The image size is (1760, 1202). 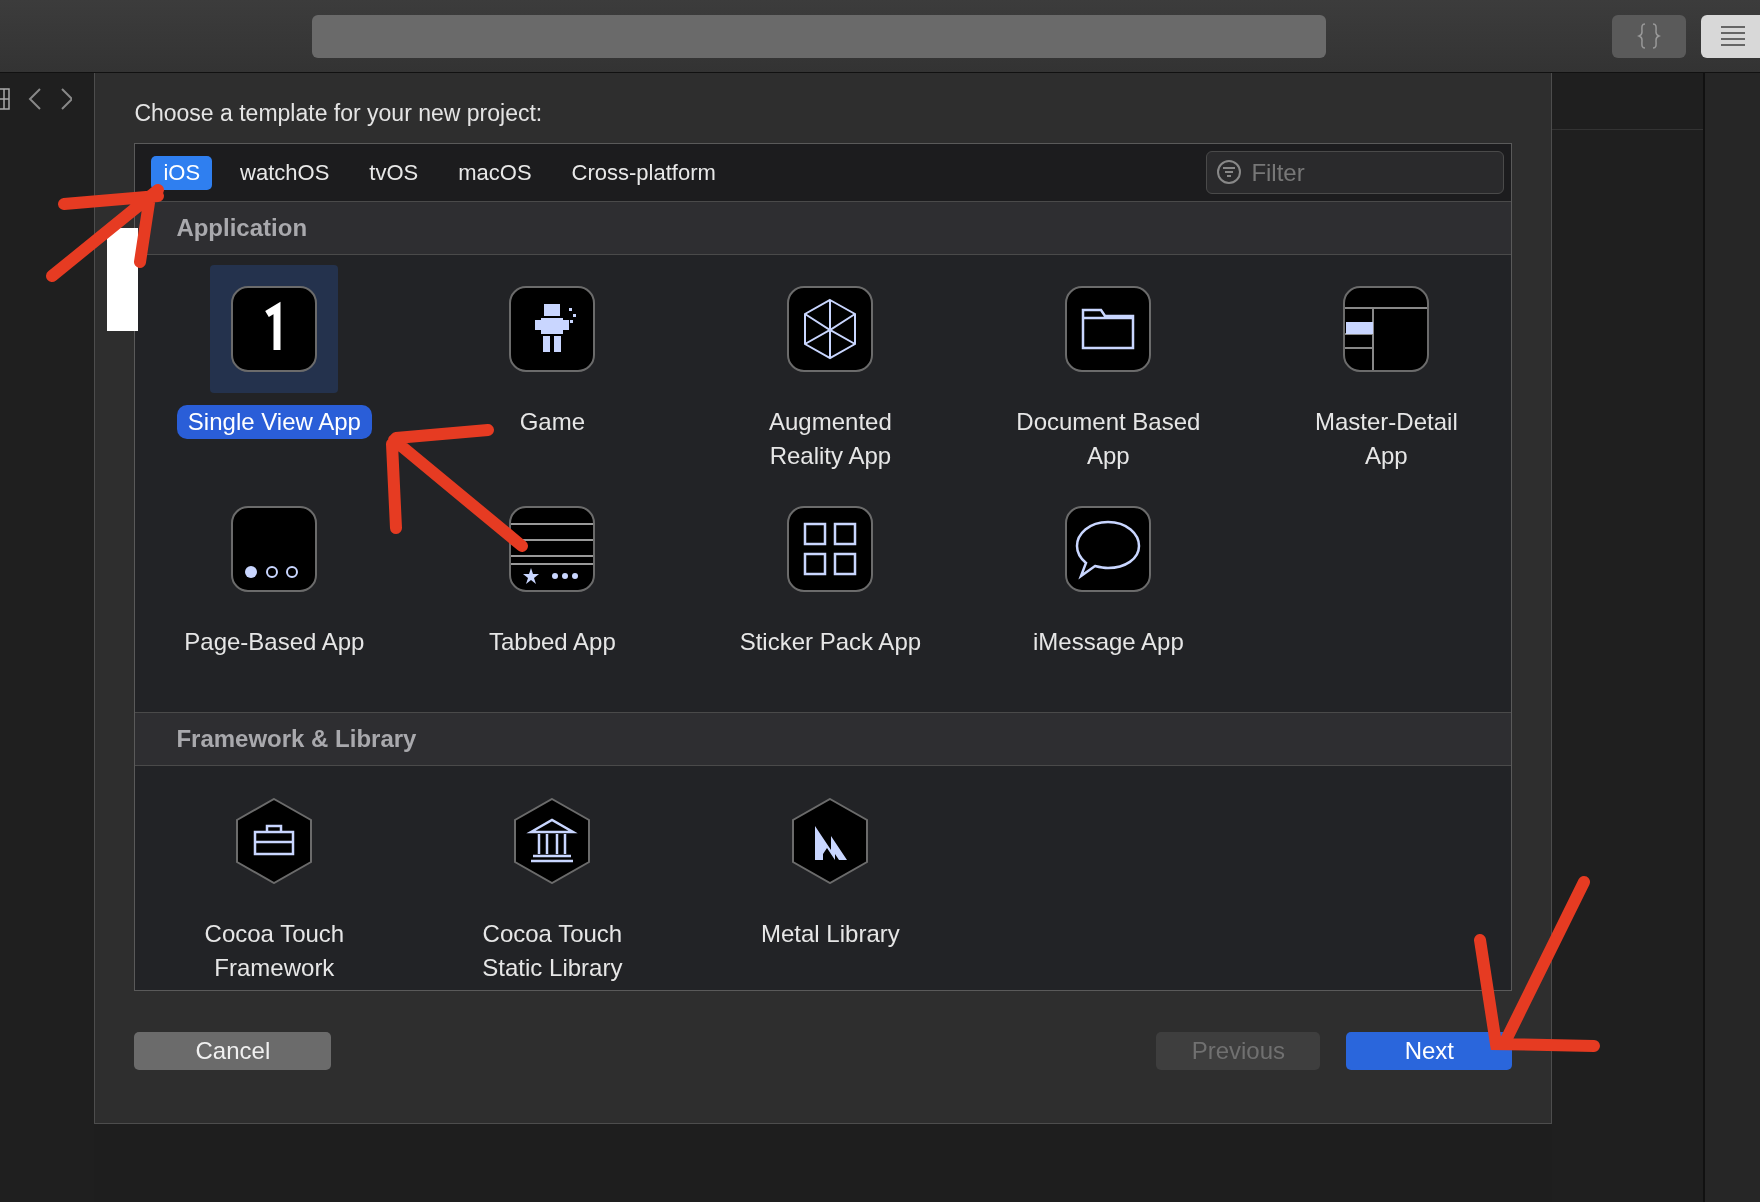 I want to click on split-view-icon, so click(x=1386, y=329).